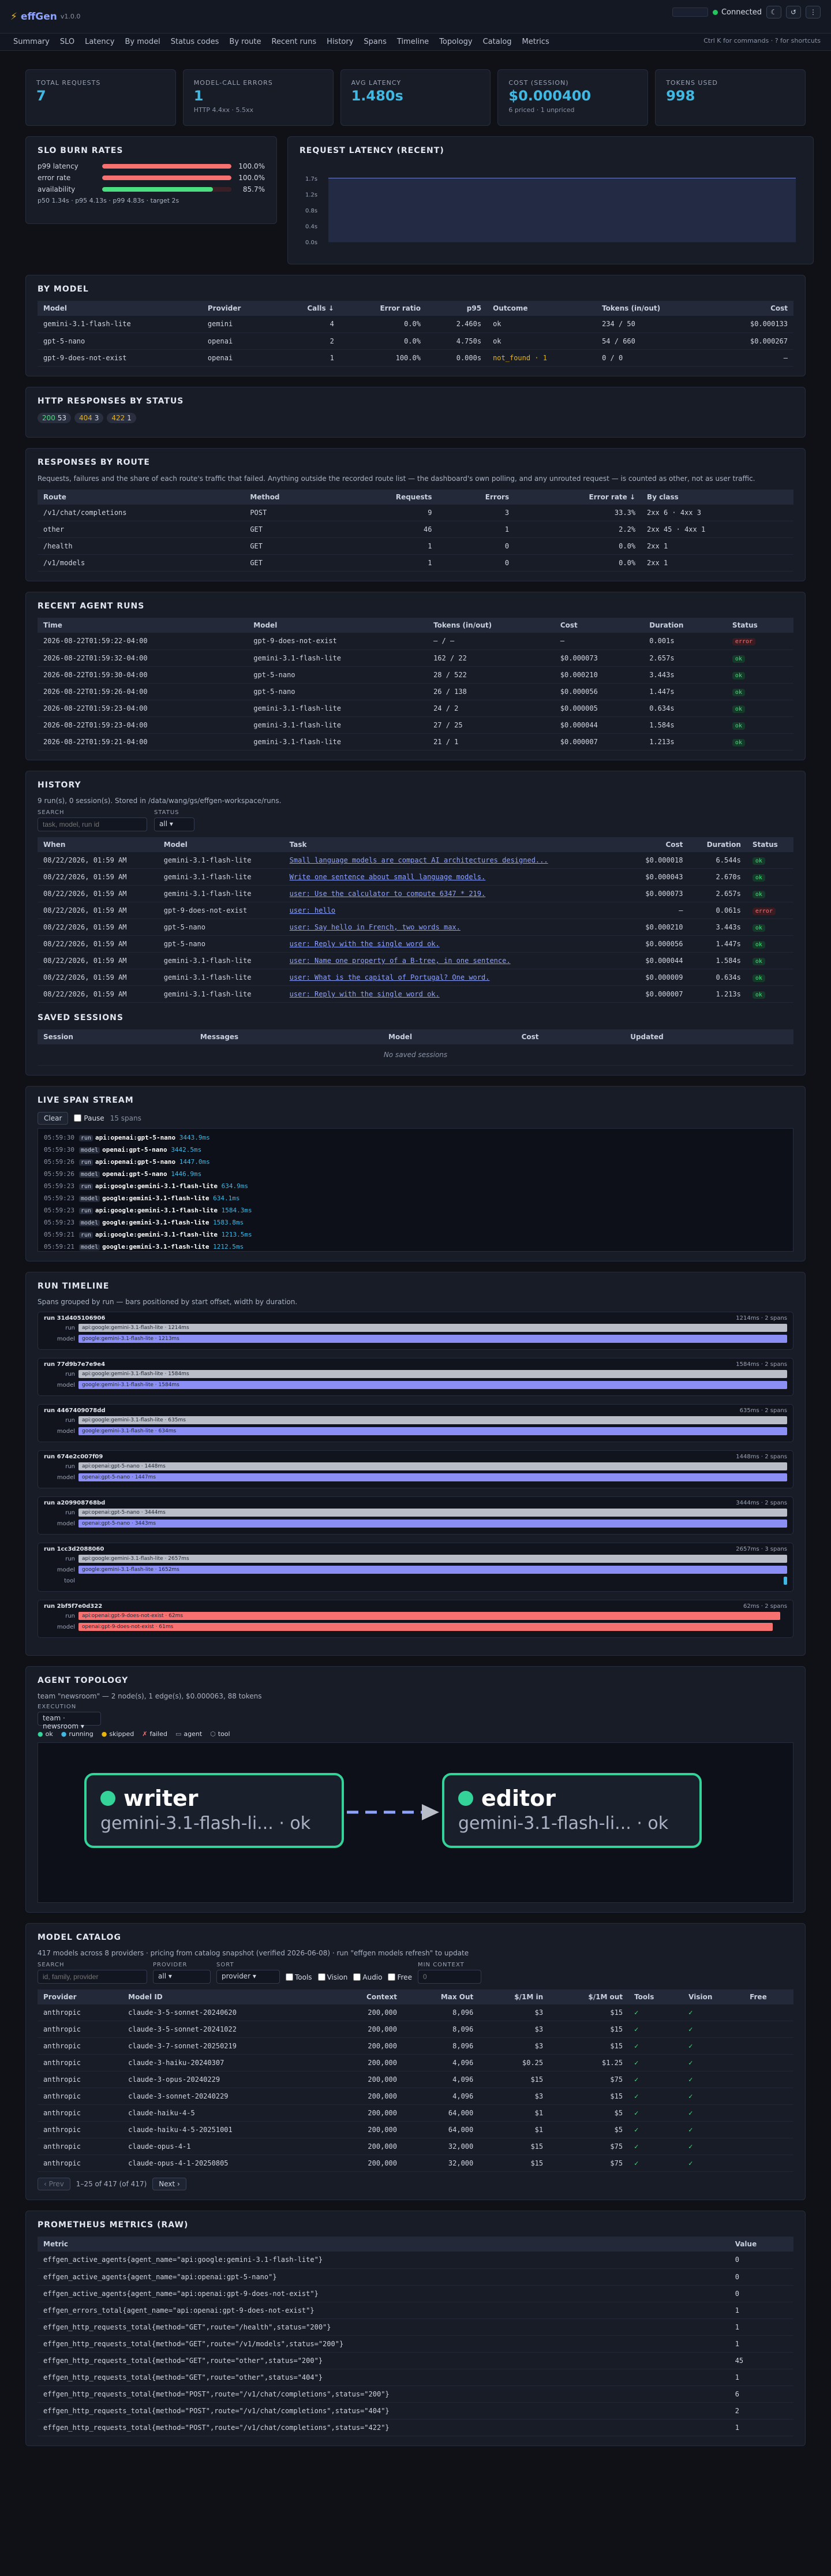 The image size is (831, 2576). Describe the element at coordinates (432, 1385) in the screenshot. I see `timeline-bar: google:gemini-3.1-flash-lite · 1584ms` at that location.